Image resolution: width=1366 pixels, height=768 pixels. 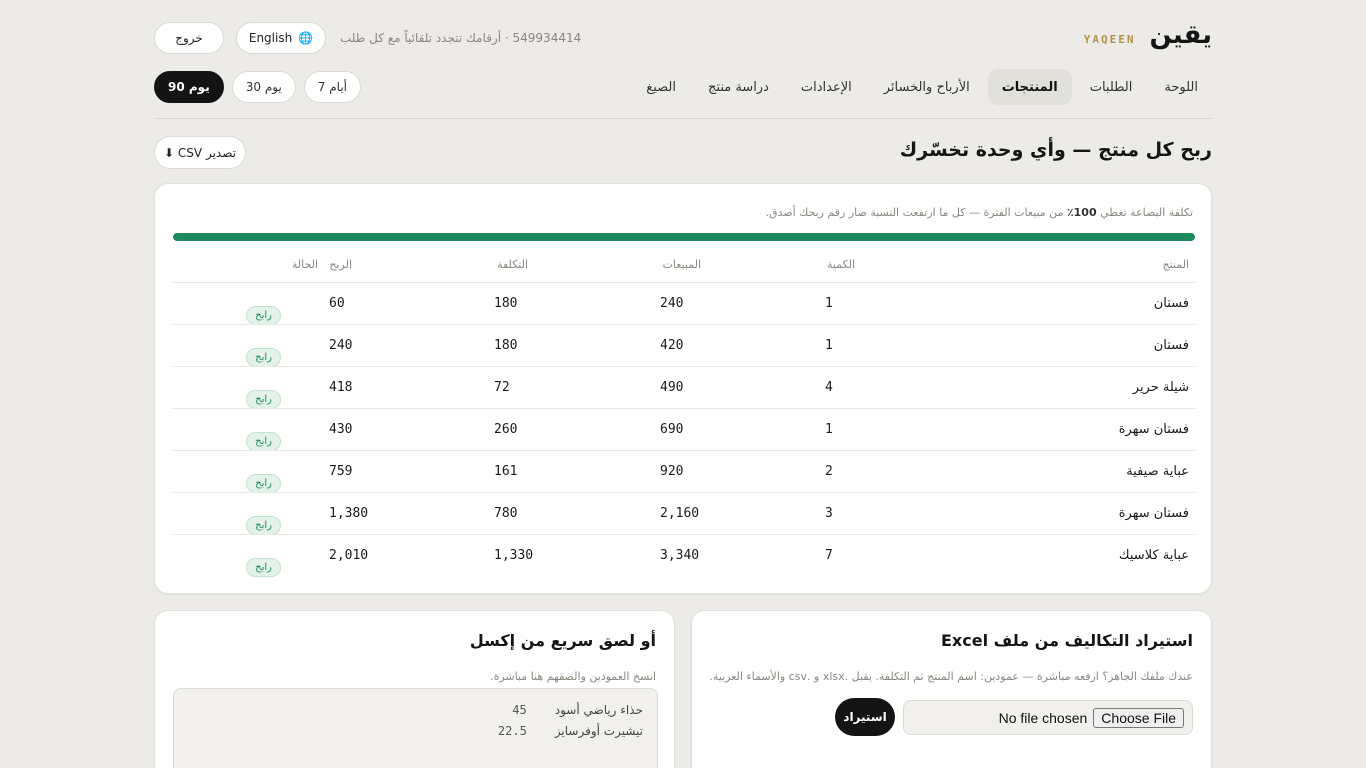 What do you see at coordinates (672, 429) in the screenshot?
I see `cell-sales: 690` at bounding box center [672, 429].